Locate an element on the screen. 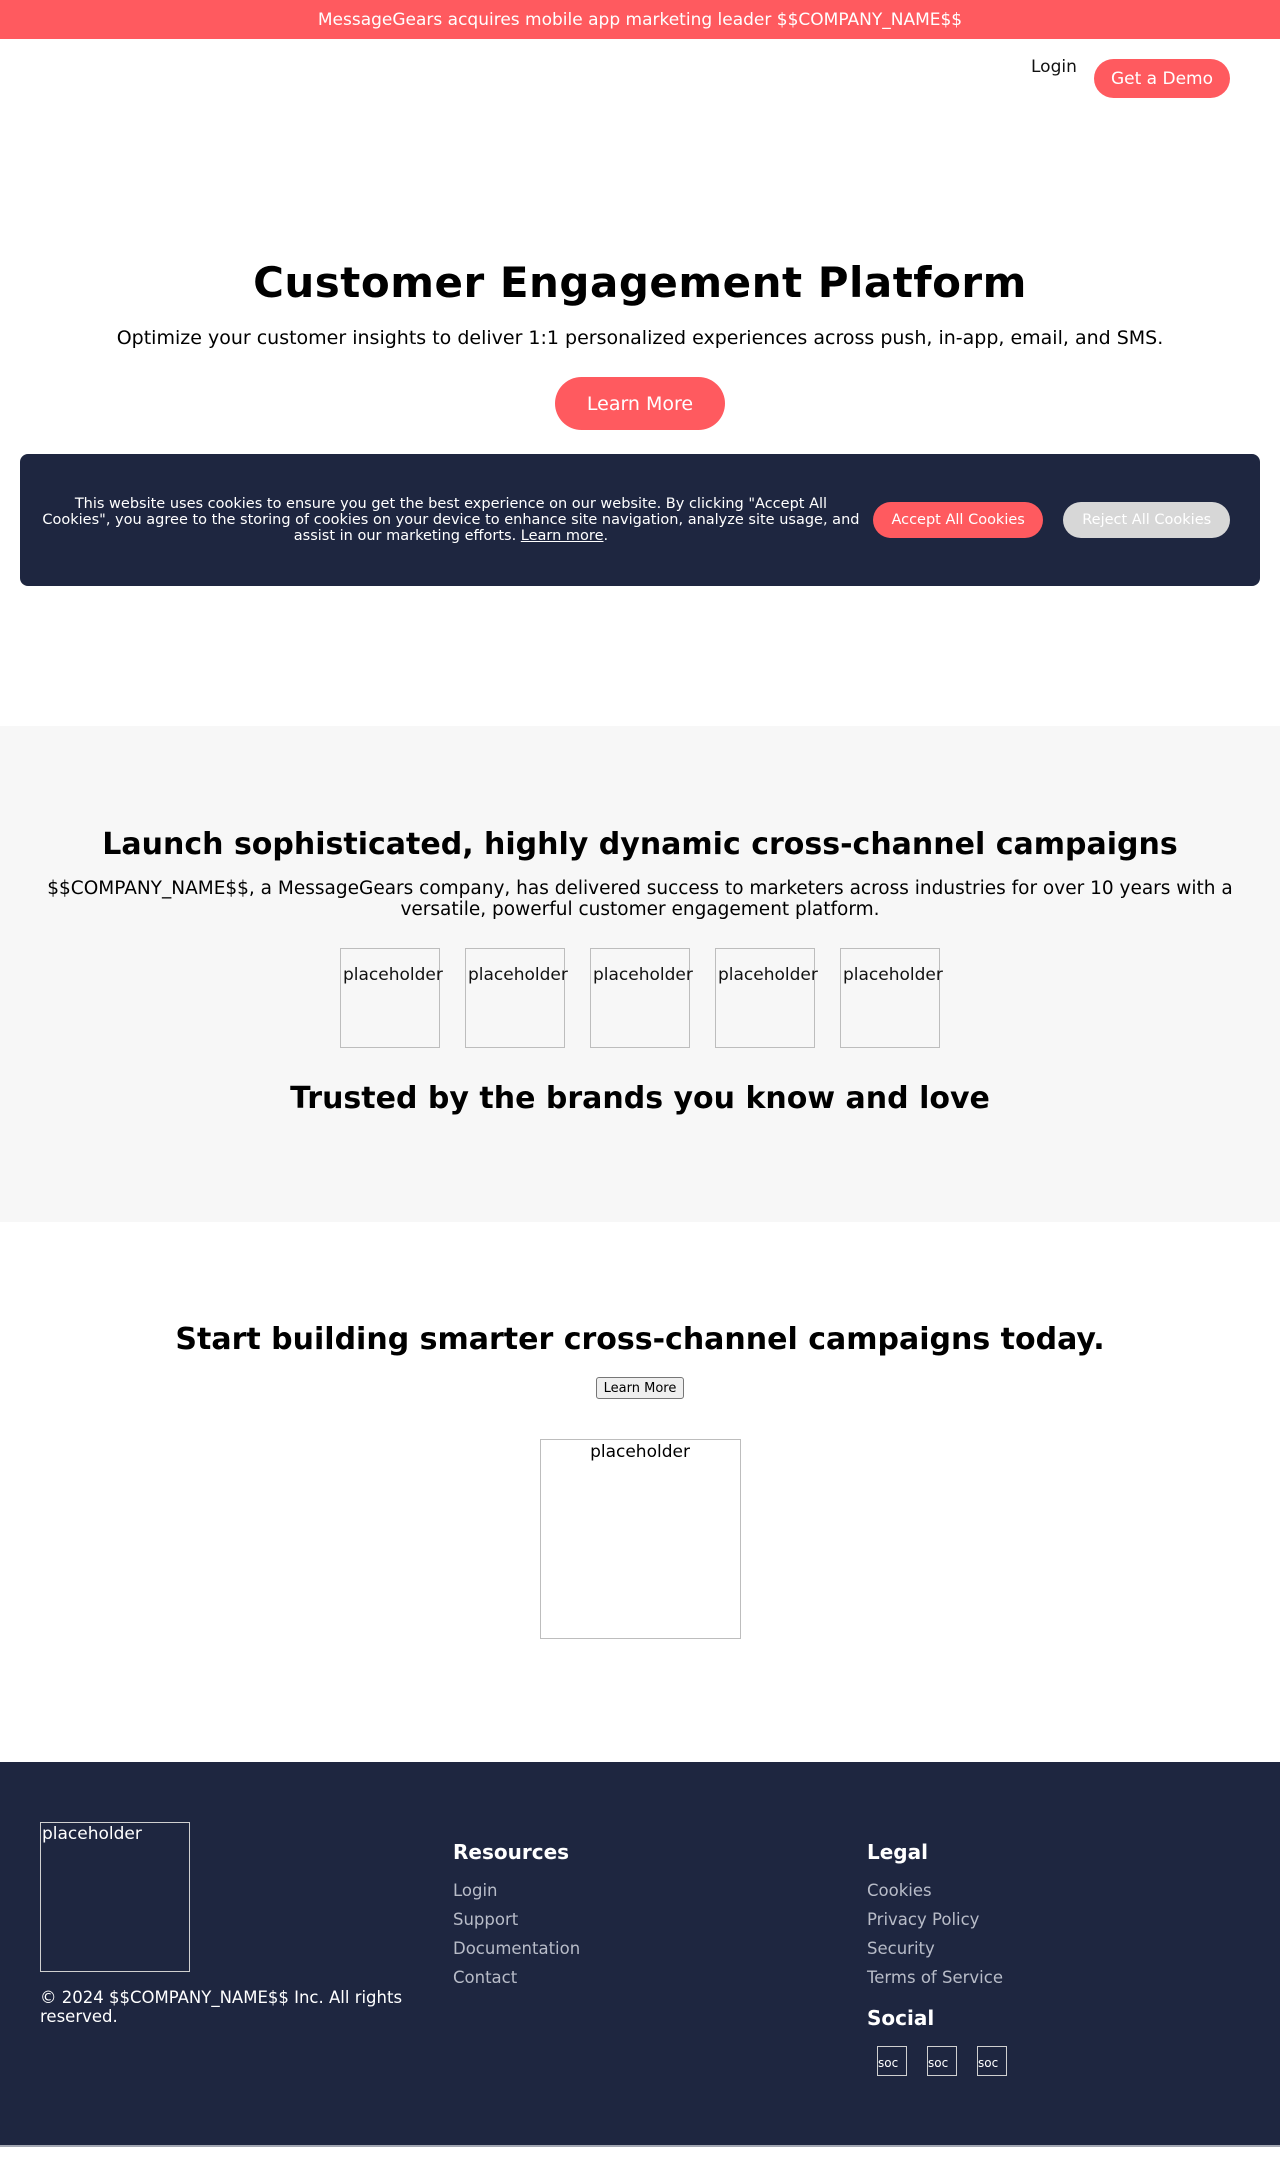  cookie-learn-more-link: Learn more is located at coordinates (562, 536).